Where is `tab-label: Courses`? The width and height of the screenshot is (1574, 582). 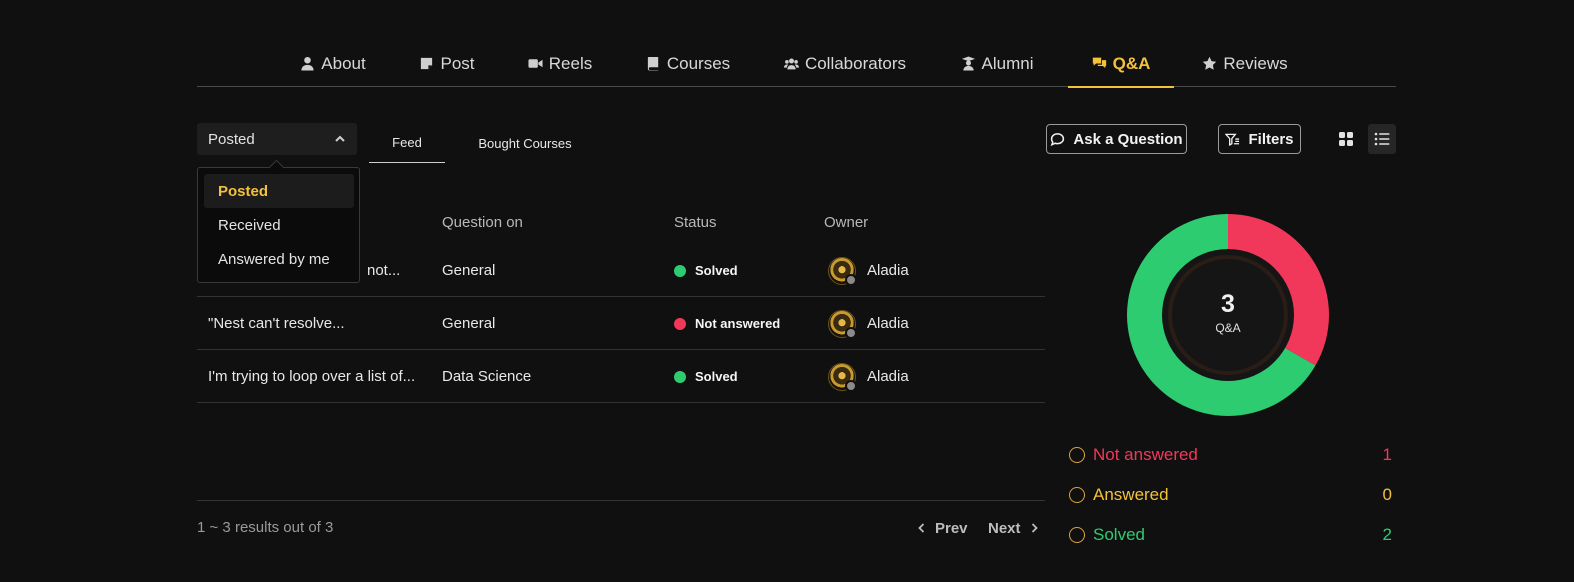
tab-label: Courses is located at coordinates (698, 63).